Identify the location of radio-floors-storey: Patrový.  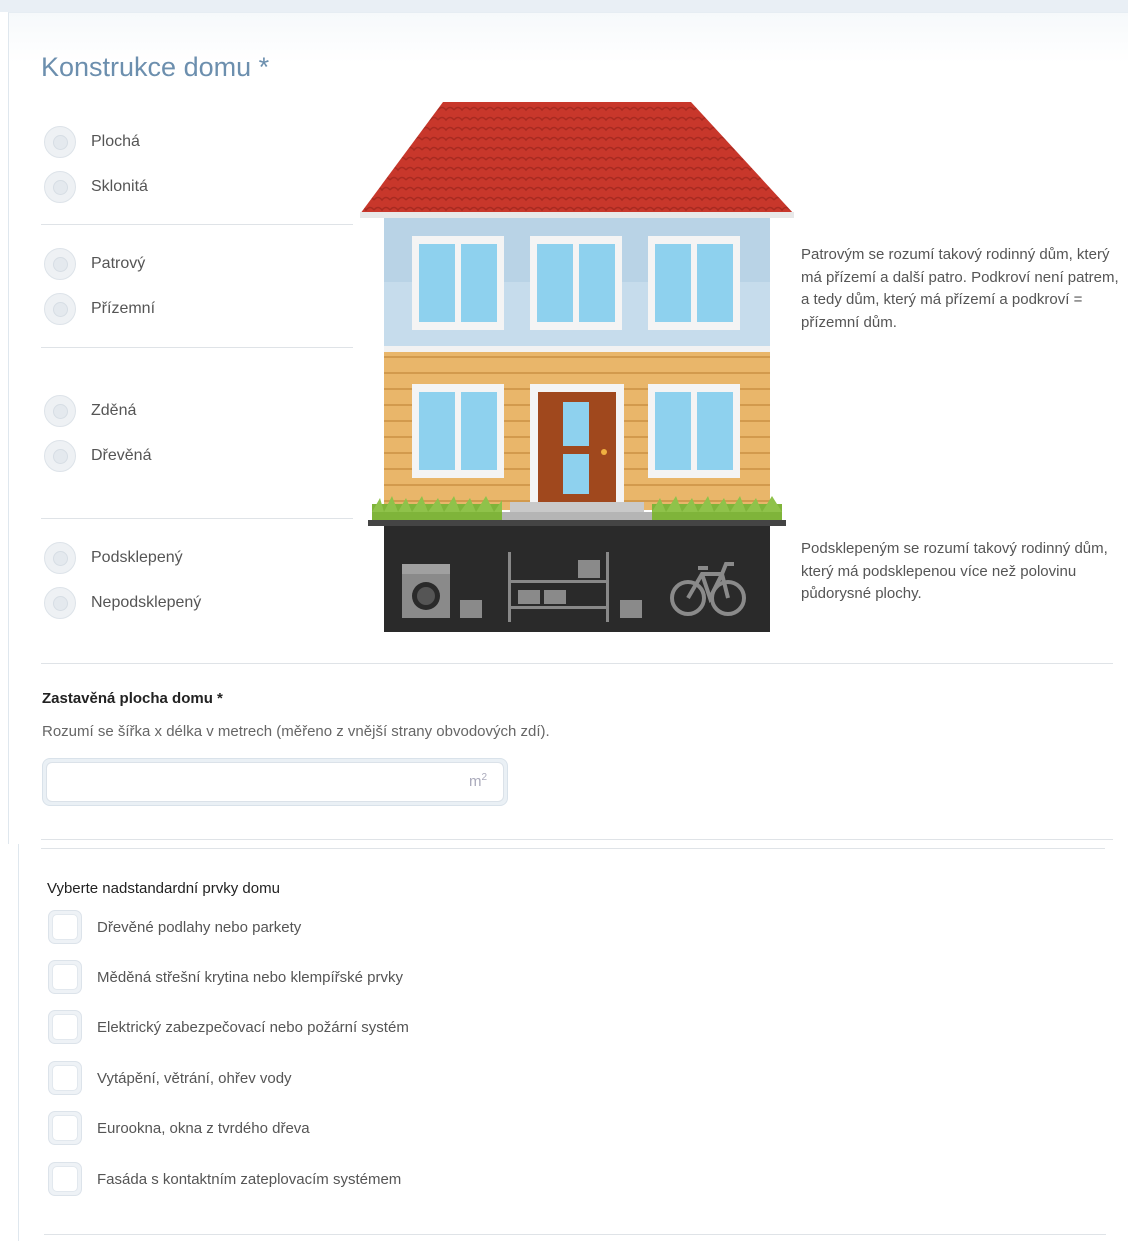
(94, 264).